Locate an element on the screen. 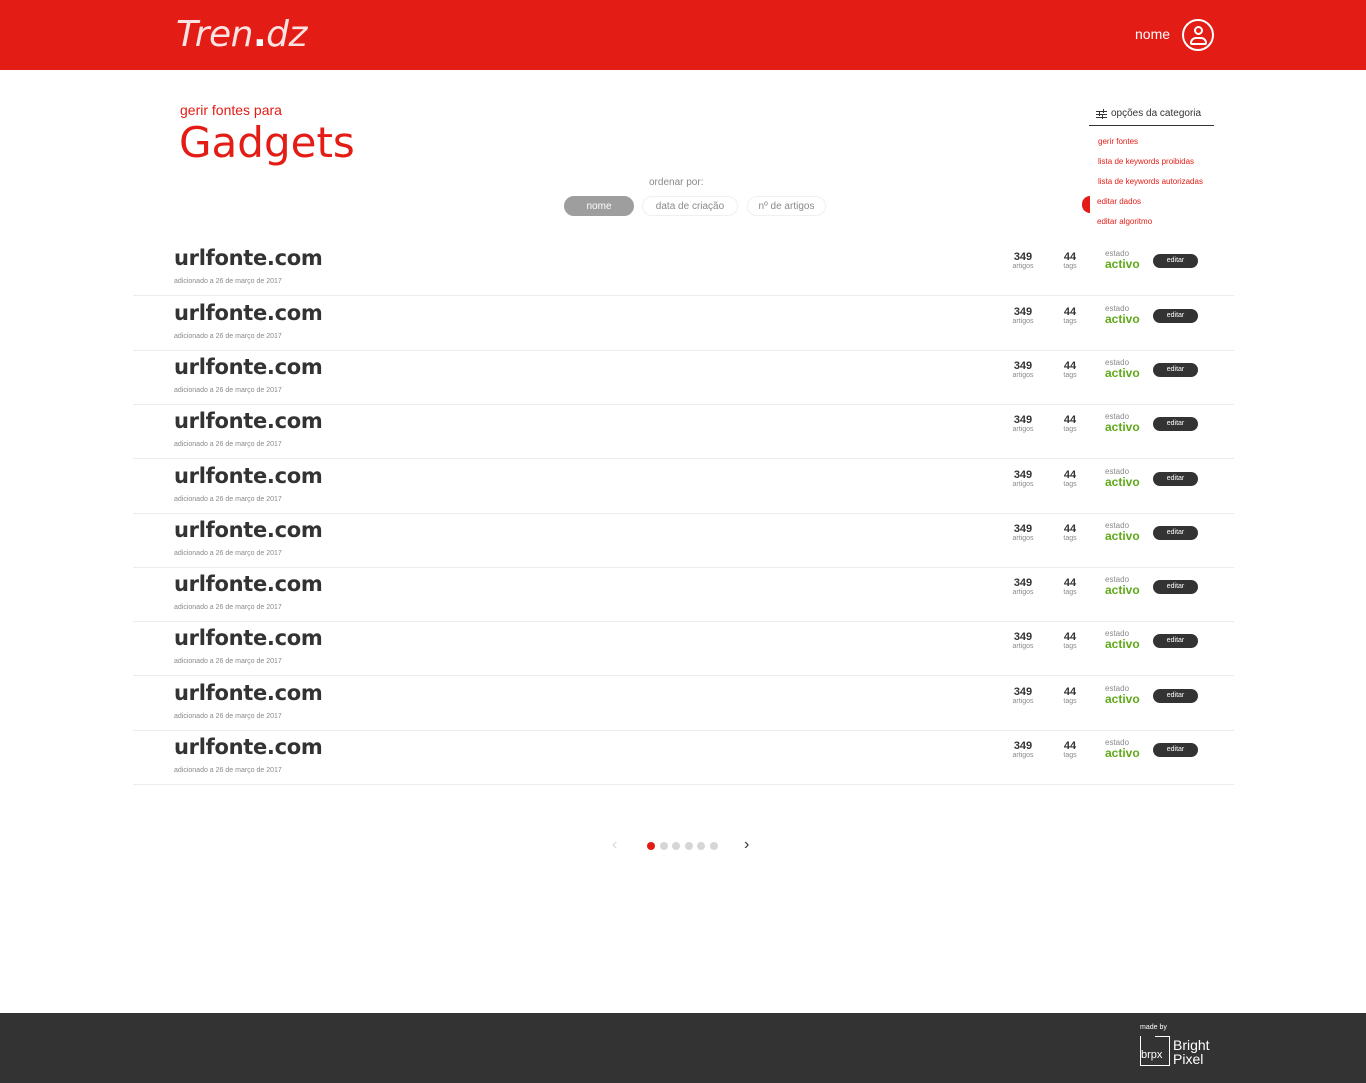  user-icon-body is located at coordinates (1198, 41).